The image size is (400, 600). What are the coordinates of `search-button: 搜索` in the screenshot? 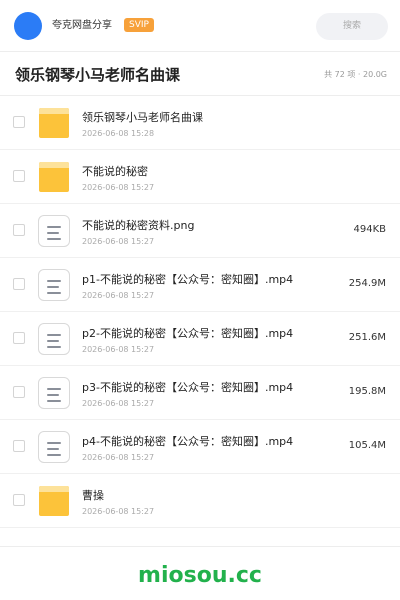 It's located at (352, 26).